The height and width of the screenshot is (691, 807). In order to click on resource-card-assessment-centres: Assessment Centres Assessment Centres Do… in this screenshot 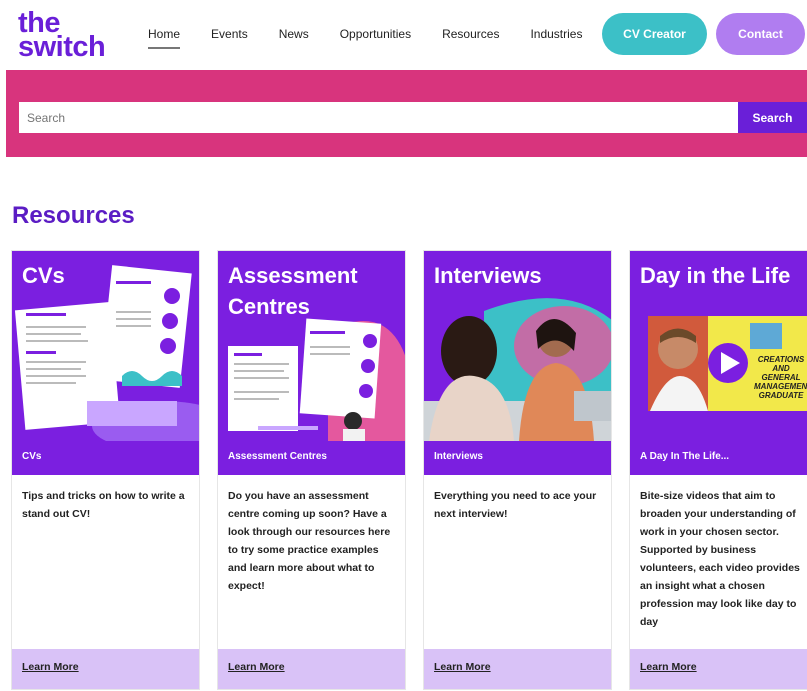, I will do `click(311, 470)`.